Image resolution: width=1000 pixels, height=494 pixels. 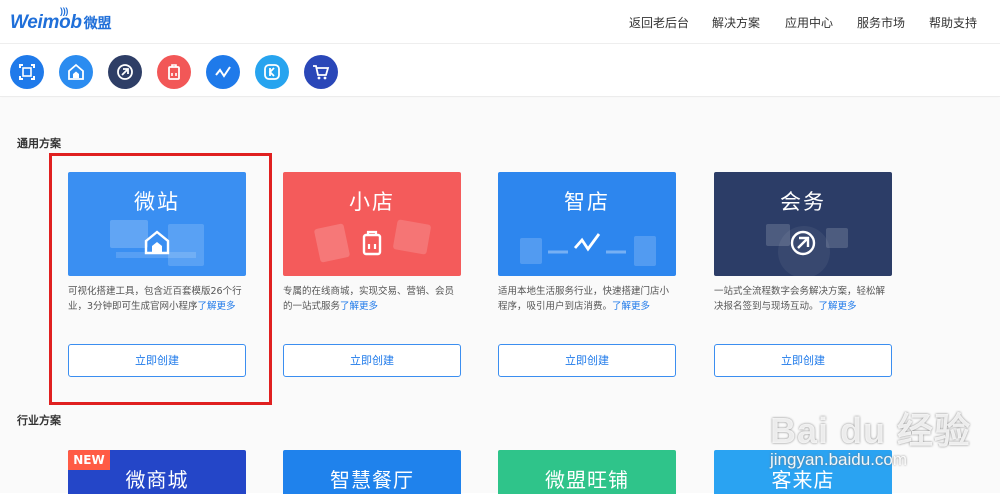 I want to click on industry-card-weishangcheng: NEW 微商城, so click(x=157, y=472).